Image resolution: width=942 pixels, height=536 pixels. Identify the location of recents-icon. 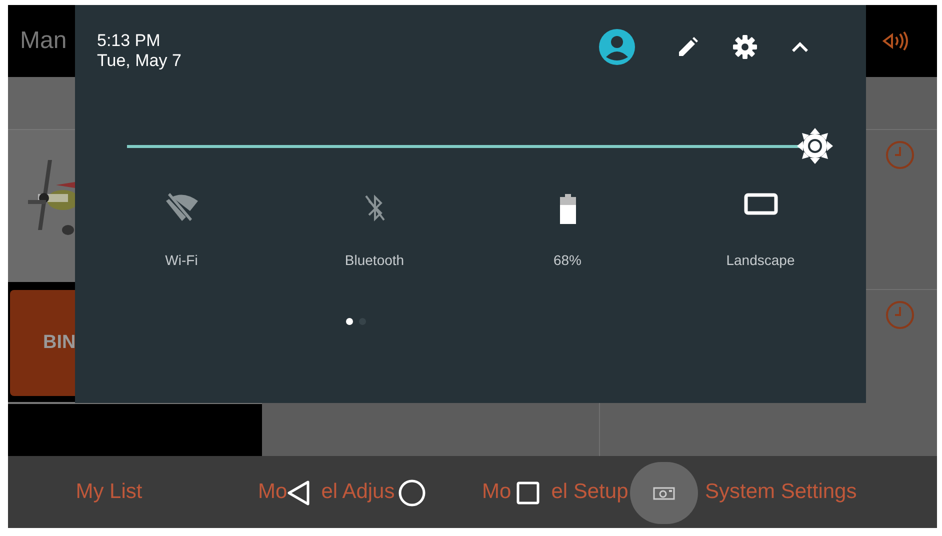
(528, 493).